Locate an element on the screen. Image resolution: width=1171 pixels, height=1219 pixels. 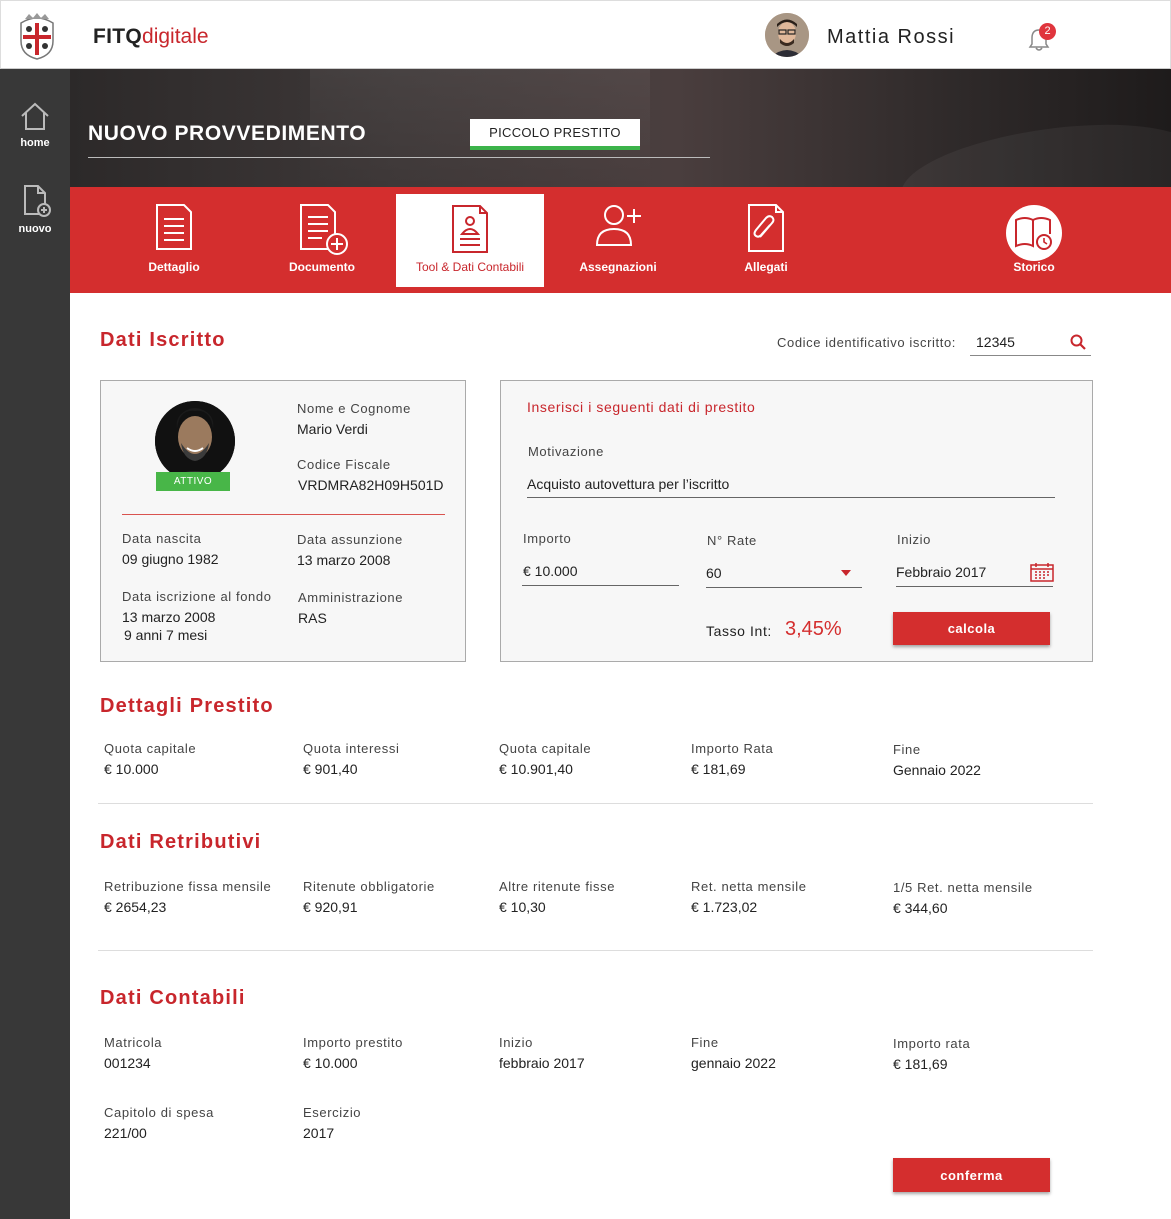
amministrazione-label: Amministrazione is located at coordinates (351, 597).